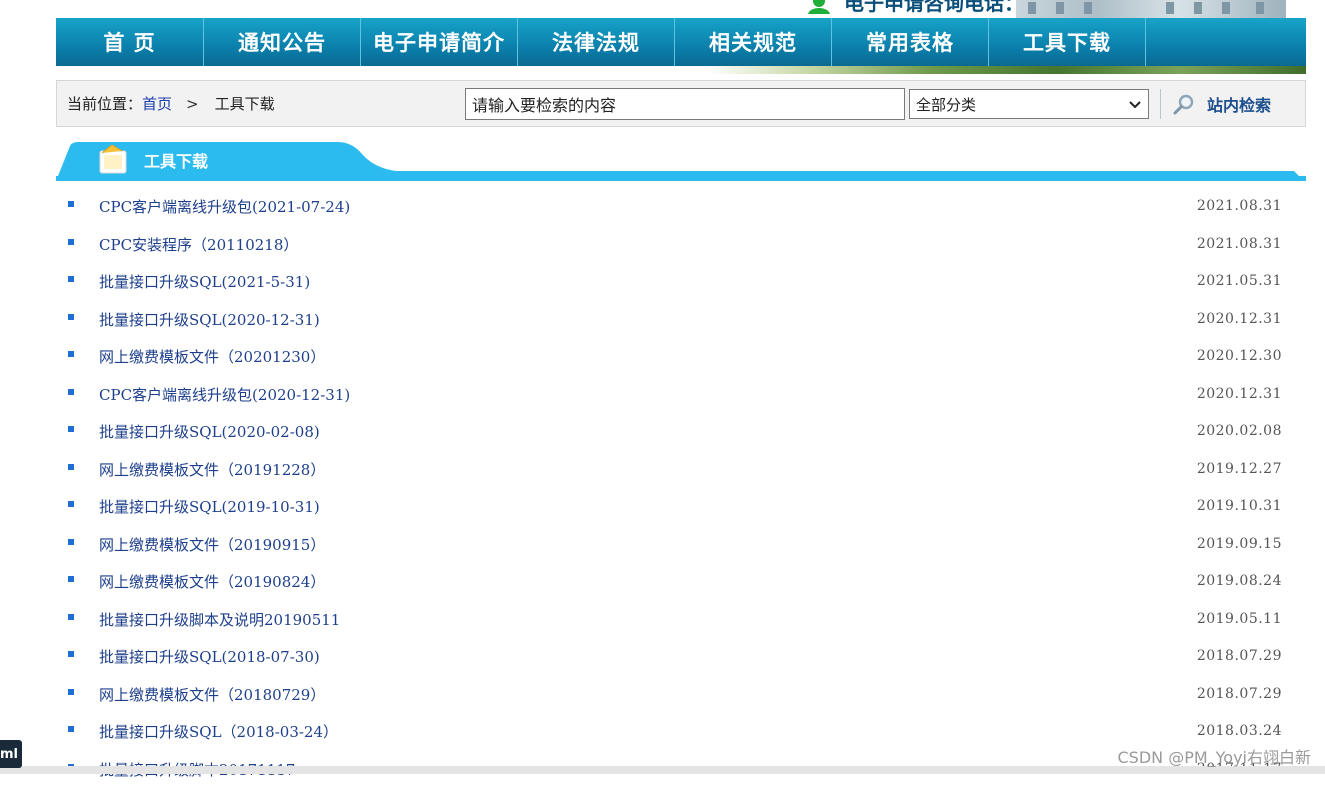 The height and width of the screenshot is (788, 1325). I want to click on item-title-link: 网上缴费模板文件（20190824）, so click(212, 581).